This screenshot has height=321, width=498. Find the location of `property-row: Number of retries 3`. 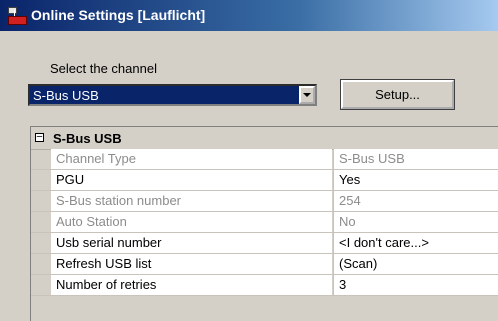

property-row: Number of retries 3 is located at coordinates (264, 285).